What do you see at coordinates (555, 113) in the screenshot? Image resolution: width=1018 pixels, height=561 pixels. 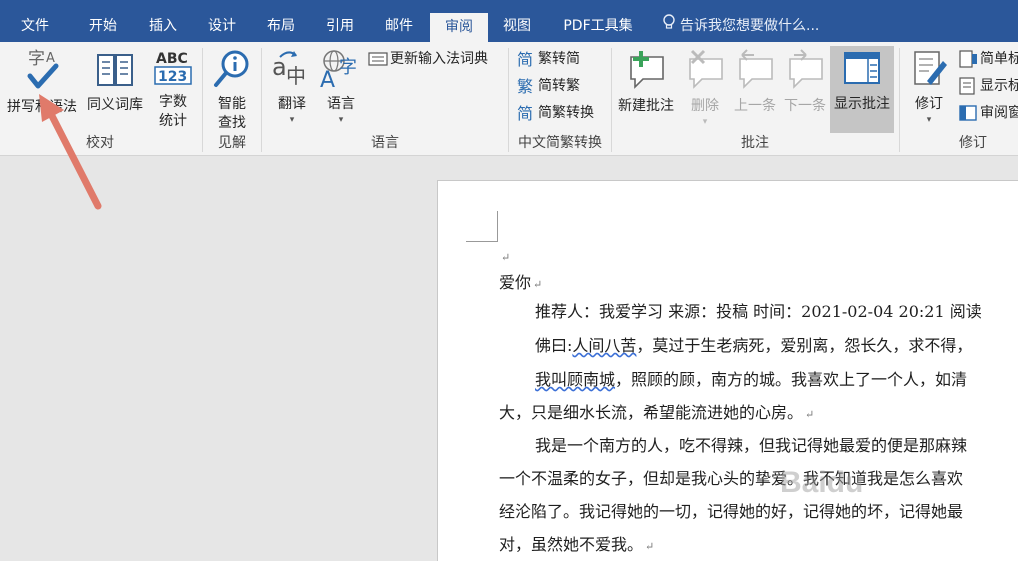 I see `chinese-conversion-button: 简简繁转换` at bounding box center [555, 113].